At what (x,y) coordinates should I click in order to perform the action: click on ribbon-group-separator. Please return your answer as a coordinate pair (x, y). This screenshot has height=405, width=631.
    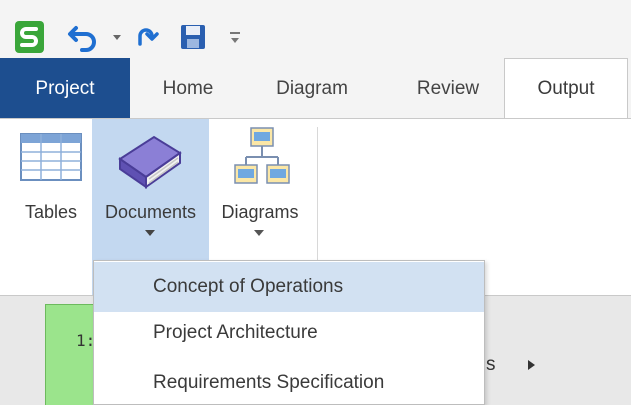
    Looking at the image, I should click on (317, 203).